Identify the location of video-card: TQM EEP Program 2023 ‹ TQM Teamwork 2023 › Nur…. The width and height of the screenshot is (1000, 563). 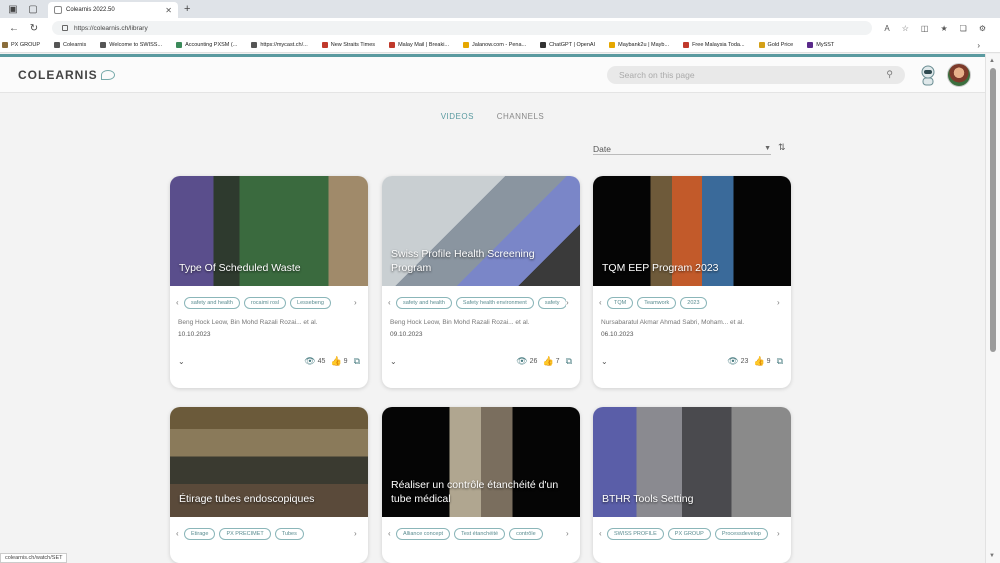
(692, 282).